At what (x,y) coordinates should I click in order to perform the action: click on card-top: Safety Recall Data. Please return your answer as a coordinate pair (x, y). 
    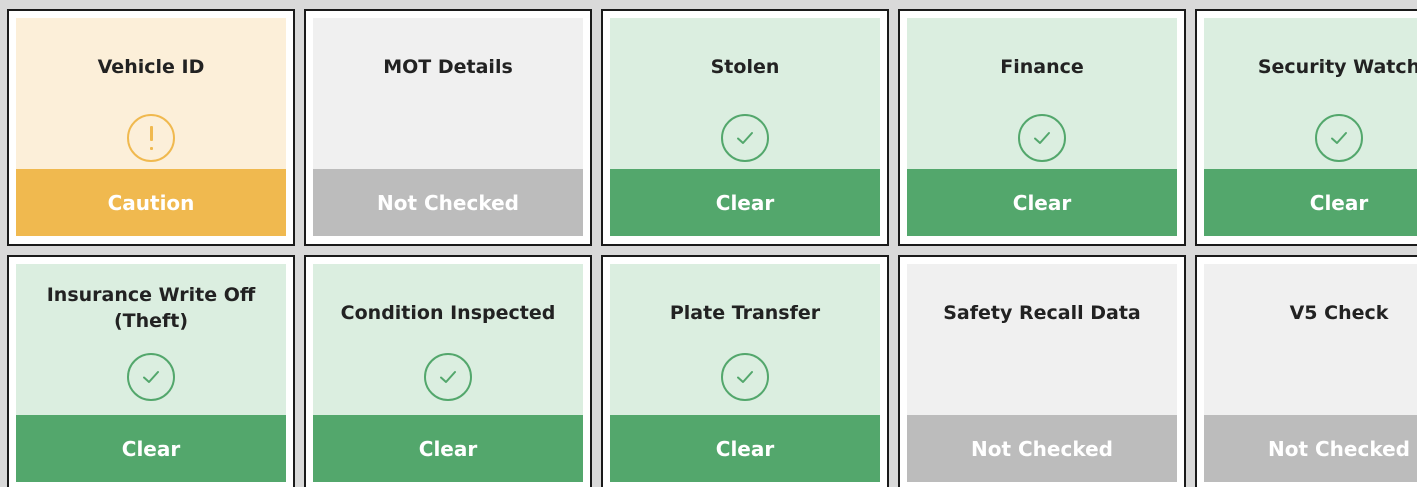
    Looking at the image, I should click on (1042, 339).